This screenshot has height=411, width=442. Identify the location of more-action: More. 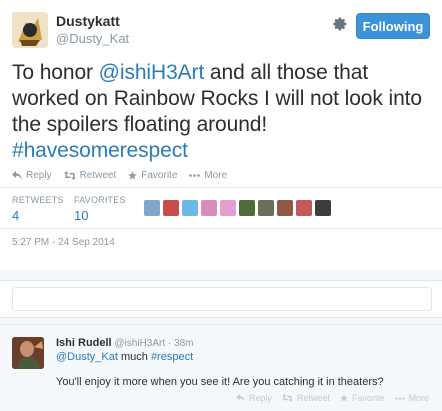
(208, 175).